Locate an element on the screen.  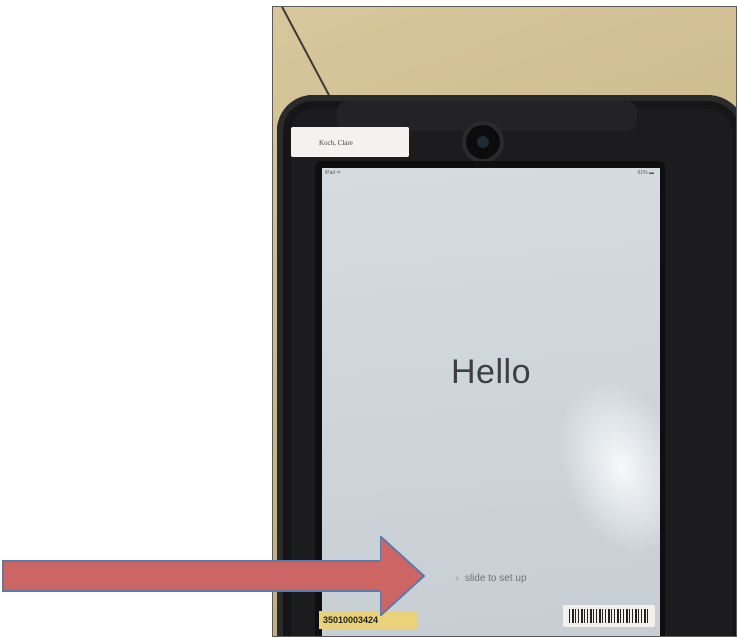
name-sticker: Koch, Clare is located at coordinates (350, 142).